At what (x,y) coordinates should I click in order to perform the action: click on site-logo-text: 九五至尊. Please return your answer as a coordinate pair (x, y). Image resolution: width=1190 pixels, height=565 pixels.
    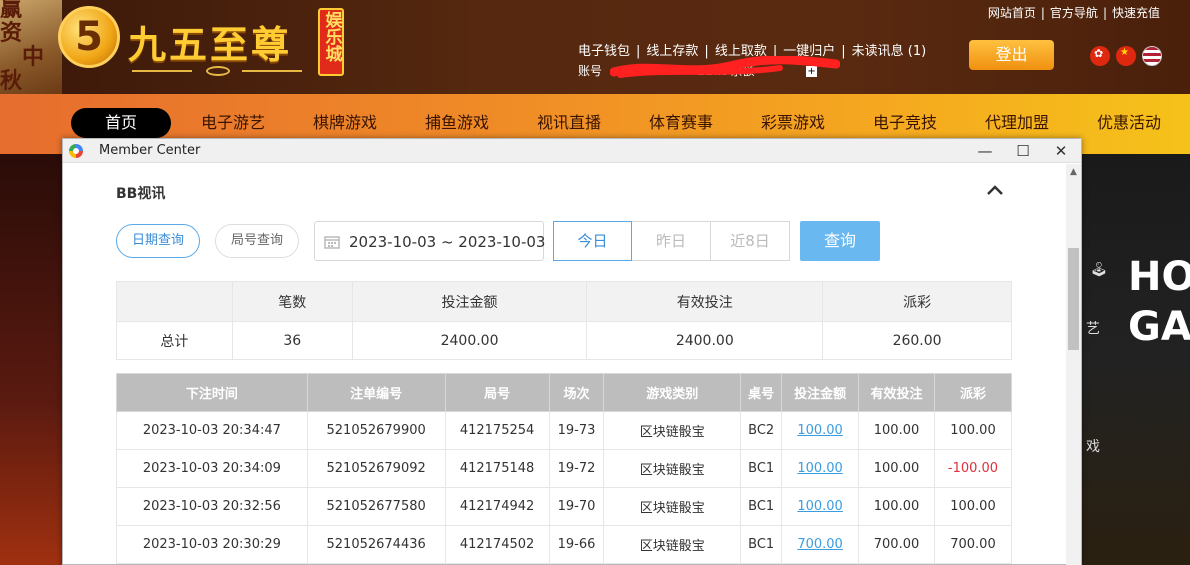
    Looking at the image, I should click on (210, 41).